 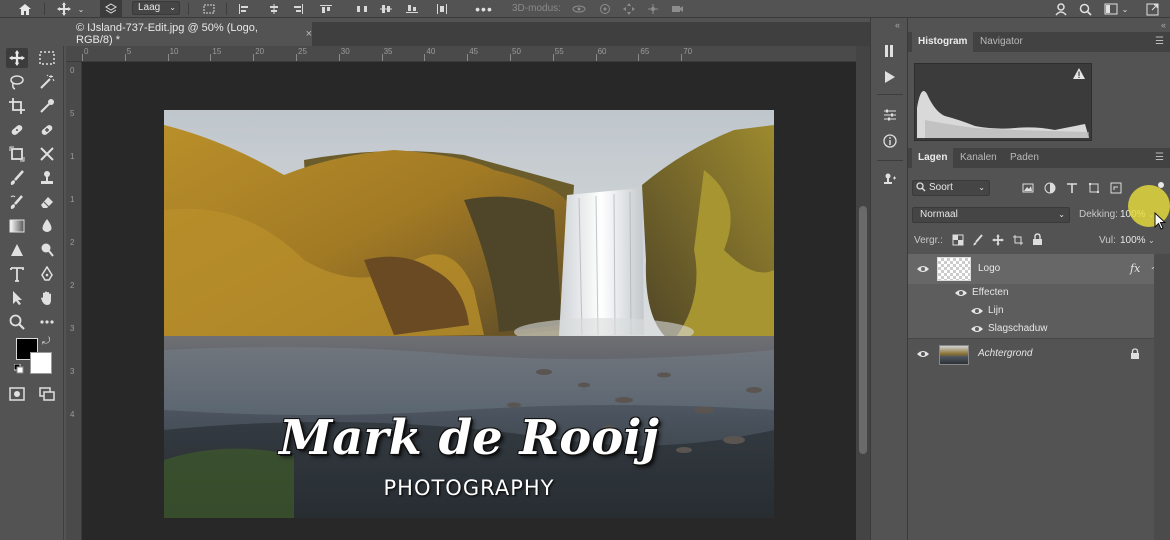 What do you see at coordinates (298, 9) in the screenshot?
I see `align-right-icon` at bounding box center [298, 9].